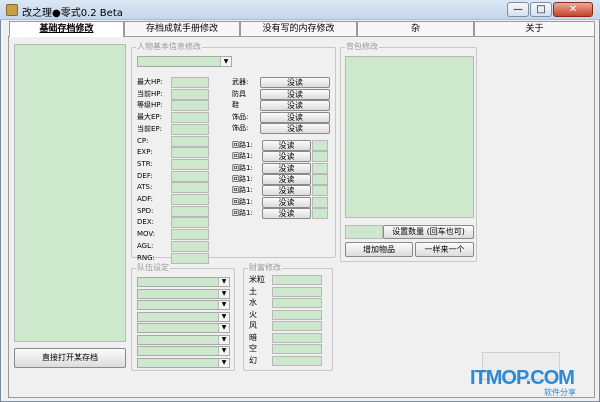 The image size is (600, 402). What do you see at coordinates (184, 61) in the screenshot?
I see `character-select: ▼` at bounding box center [184, 61].